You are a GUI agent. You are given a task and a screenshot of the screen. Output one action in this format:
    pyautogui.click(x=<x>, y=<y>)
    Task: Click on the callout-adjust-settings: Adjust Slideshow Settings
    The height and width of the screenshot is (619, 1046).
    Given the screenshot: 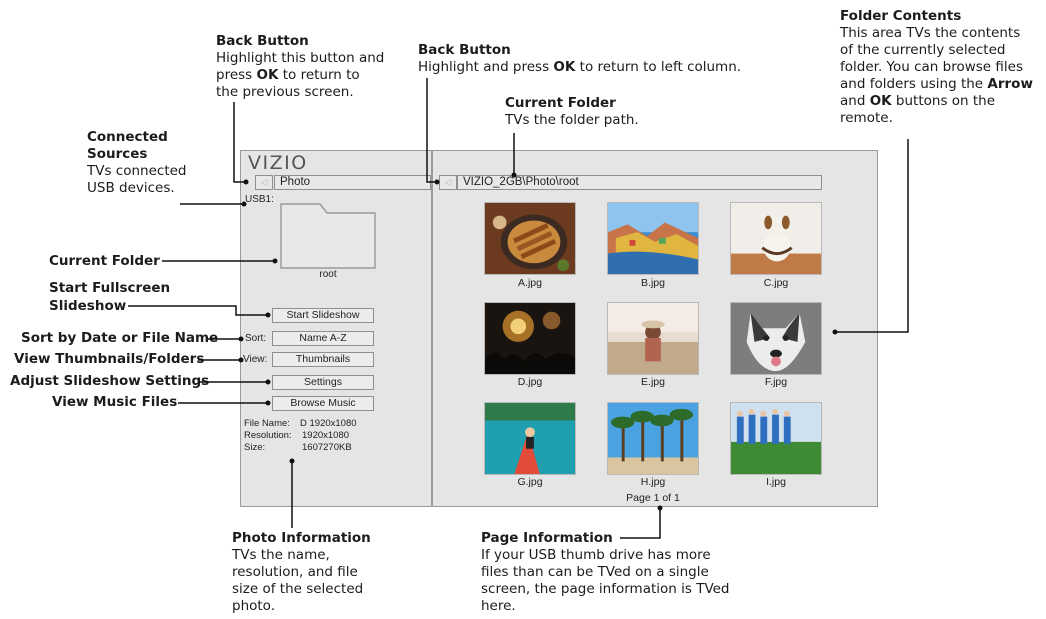 What is the action you would take?
    pyautogui.click(x=110, y=381)
    